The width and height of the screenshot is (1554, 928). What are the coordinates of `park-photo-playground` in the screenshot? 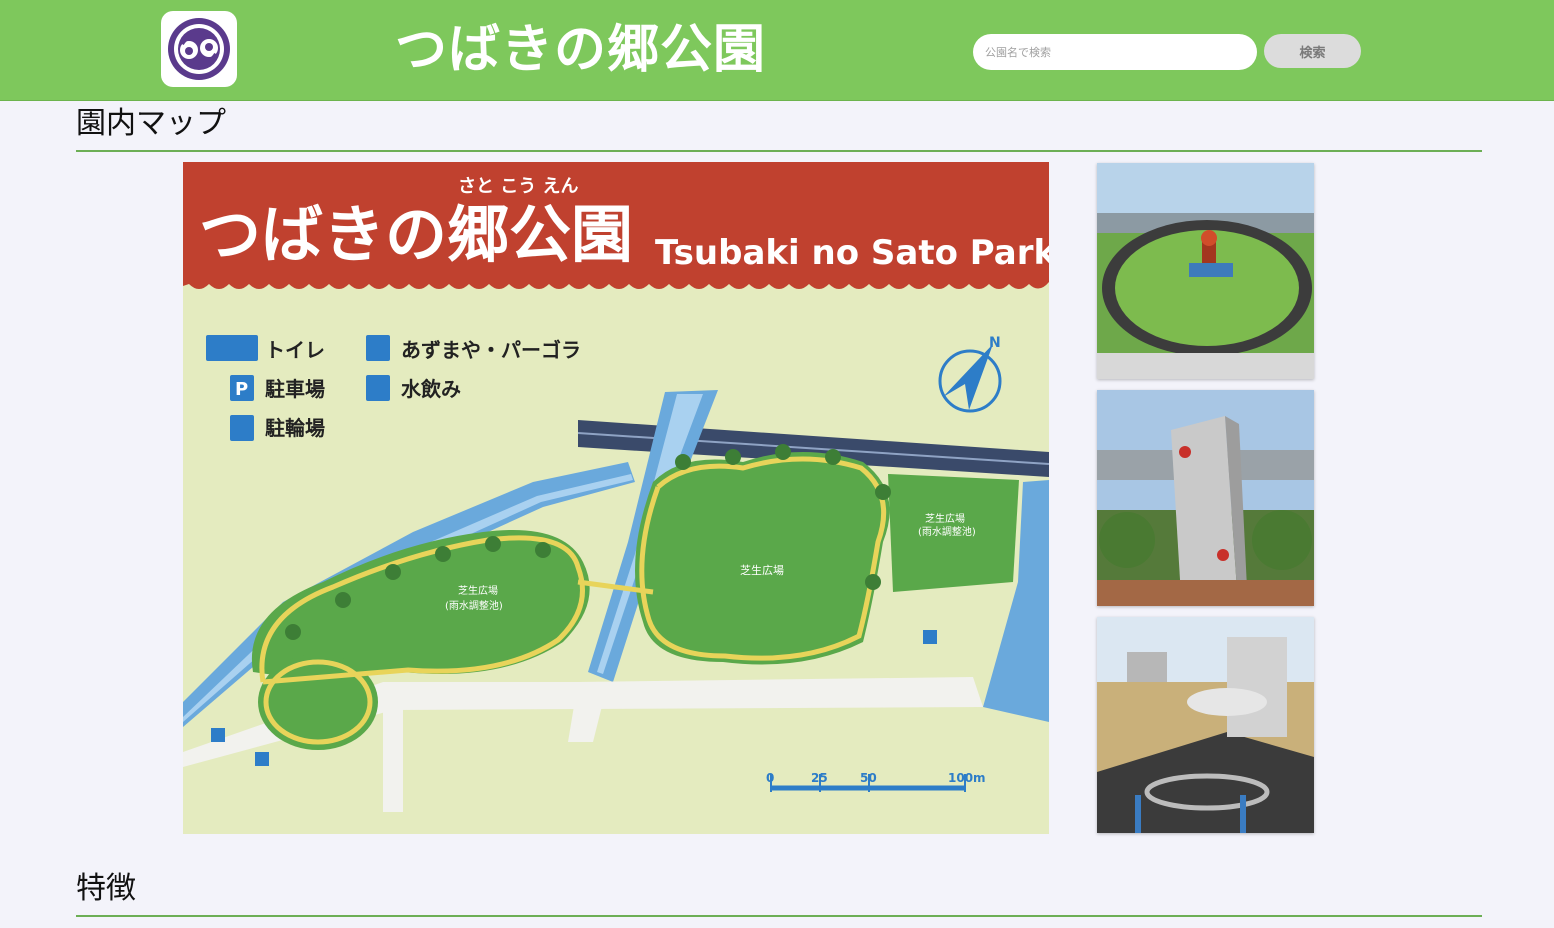 It's located at (1205, 271).